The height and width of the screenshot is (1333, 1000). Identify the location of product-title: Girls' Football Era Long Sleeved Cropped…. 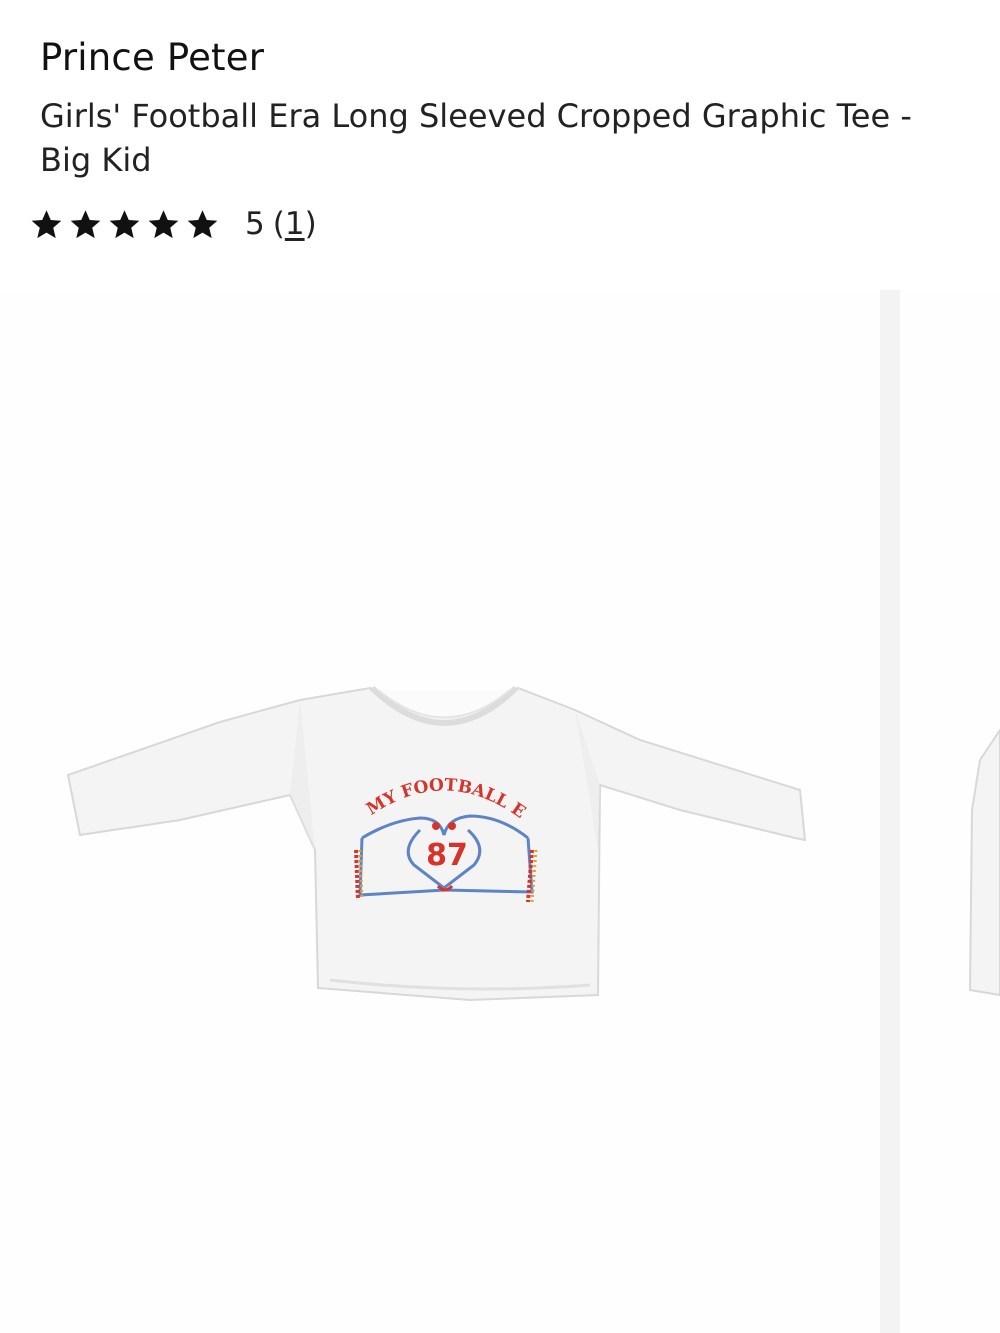
(476, 138).